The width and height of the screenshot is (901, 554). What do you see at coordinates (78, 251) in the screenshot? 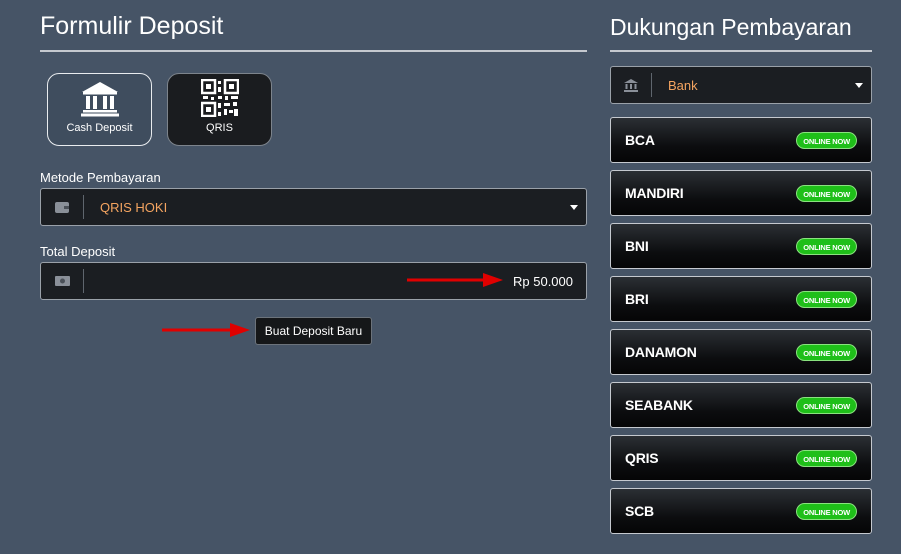
I see `total-deposit-label: Total Deposit` at bounding box center [78, 251].